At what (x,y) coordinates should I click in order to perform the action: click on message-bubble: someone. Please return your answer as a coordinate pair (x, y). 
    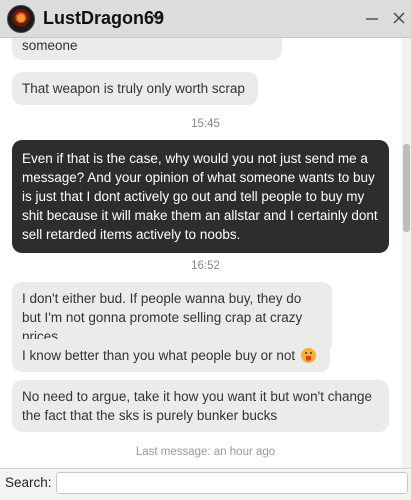
    Looking at the image, I should click on (147, 49).